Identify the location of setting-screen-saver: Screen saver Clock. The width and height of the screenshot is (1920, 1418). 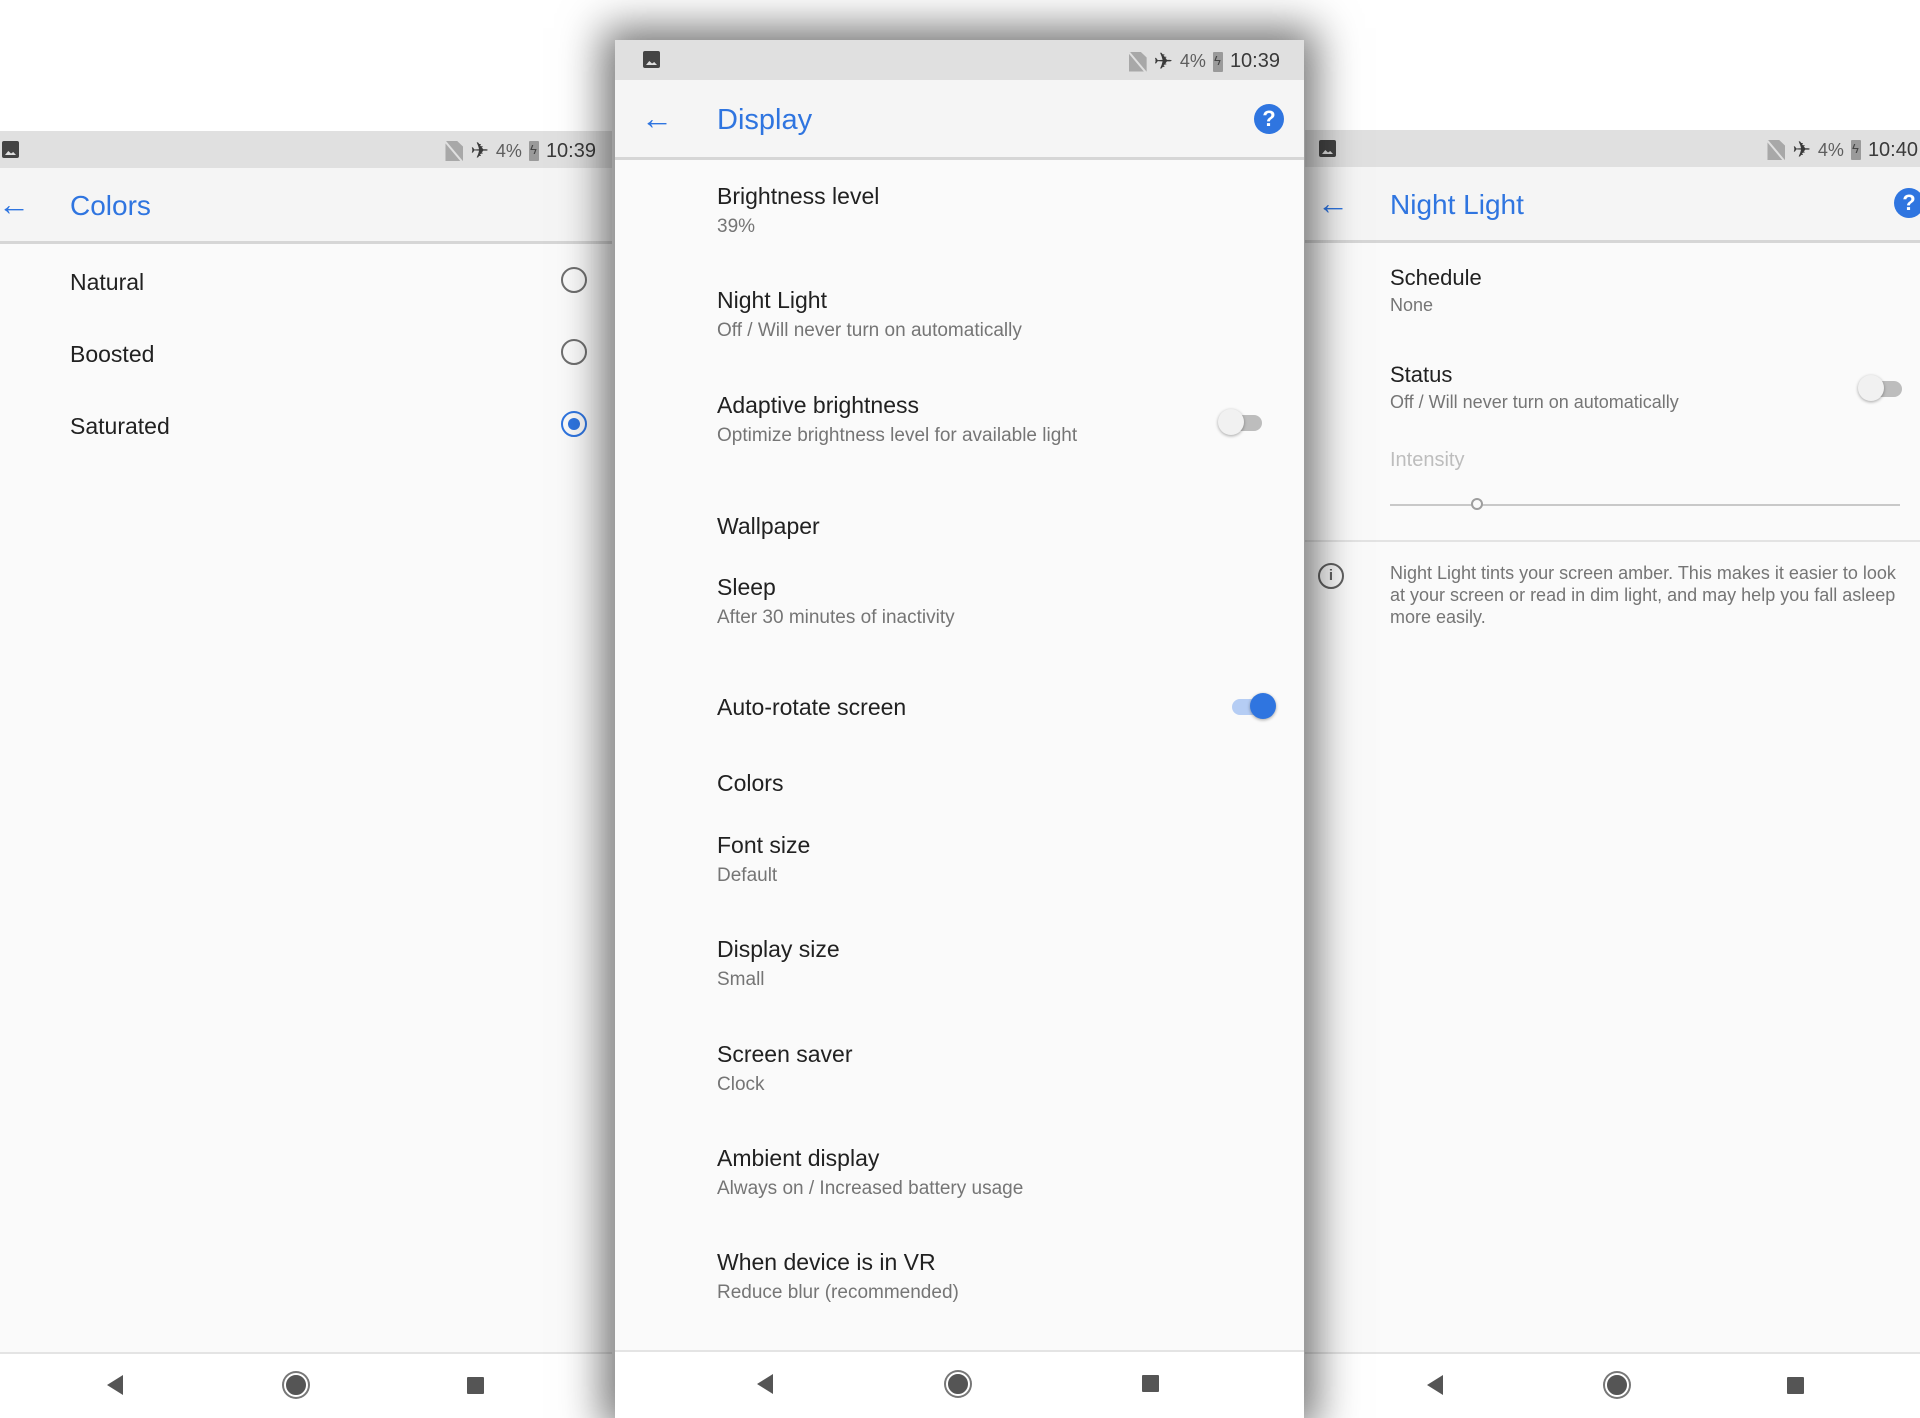
(959, 1078).